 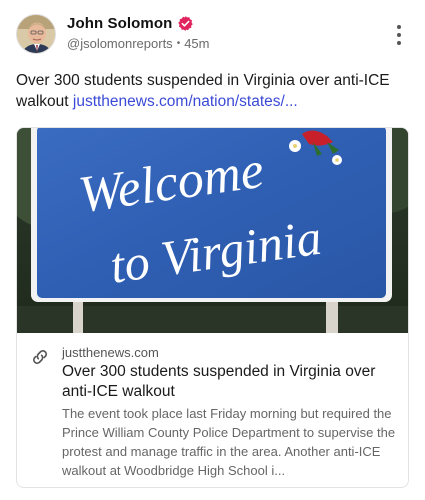 What do you see at coordinates (120, 43) in the screenshot?
I see `author-handle: @jsolomonreports` at bounding box center [120, 43].